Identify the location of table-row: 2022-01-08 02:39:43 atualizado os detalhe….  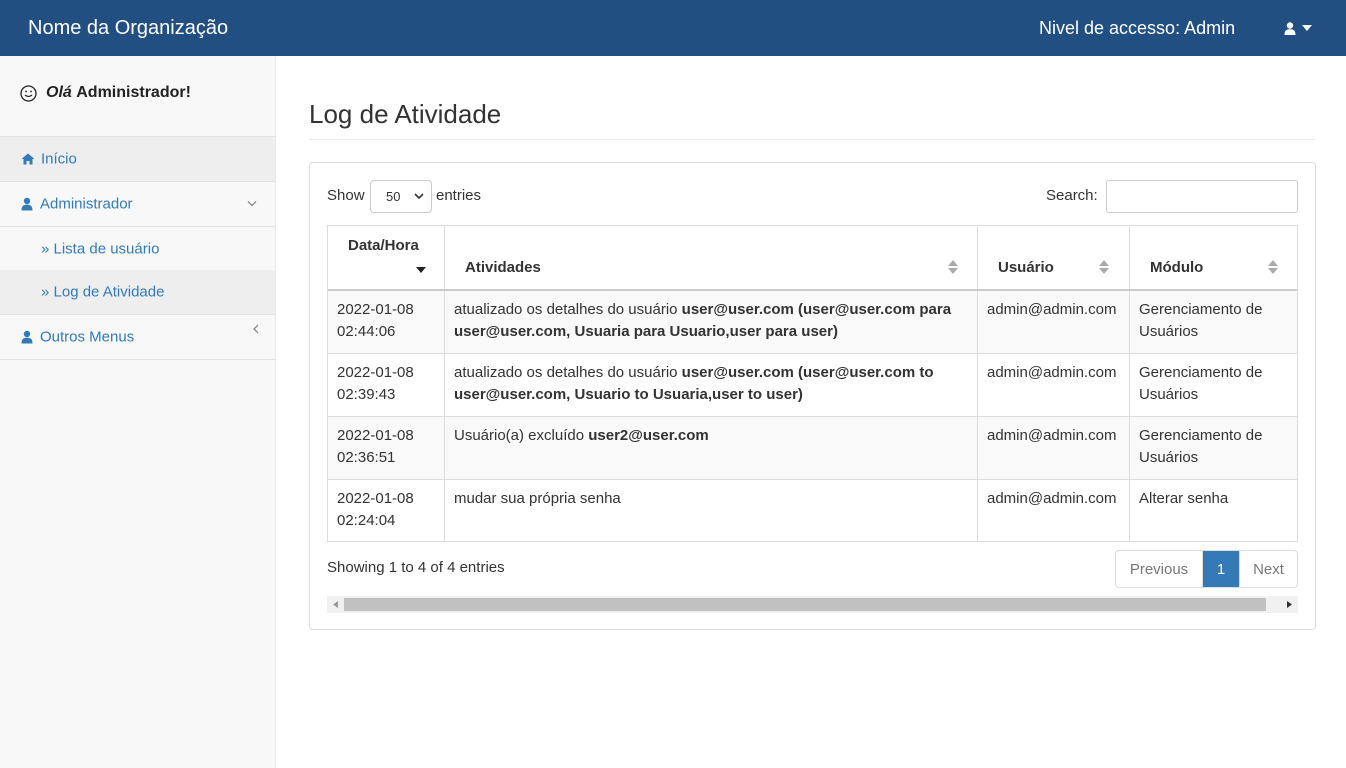
(812, 384).